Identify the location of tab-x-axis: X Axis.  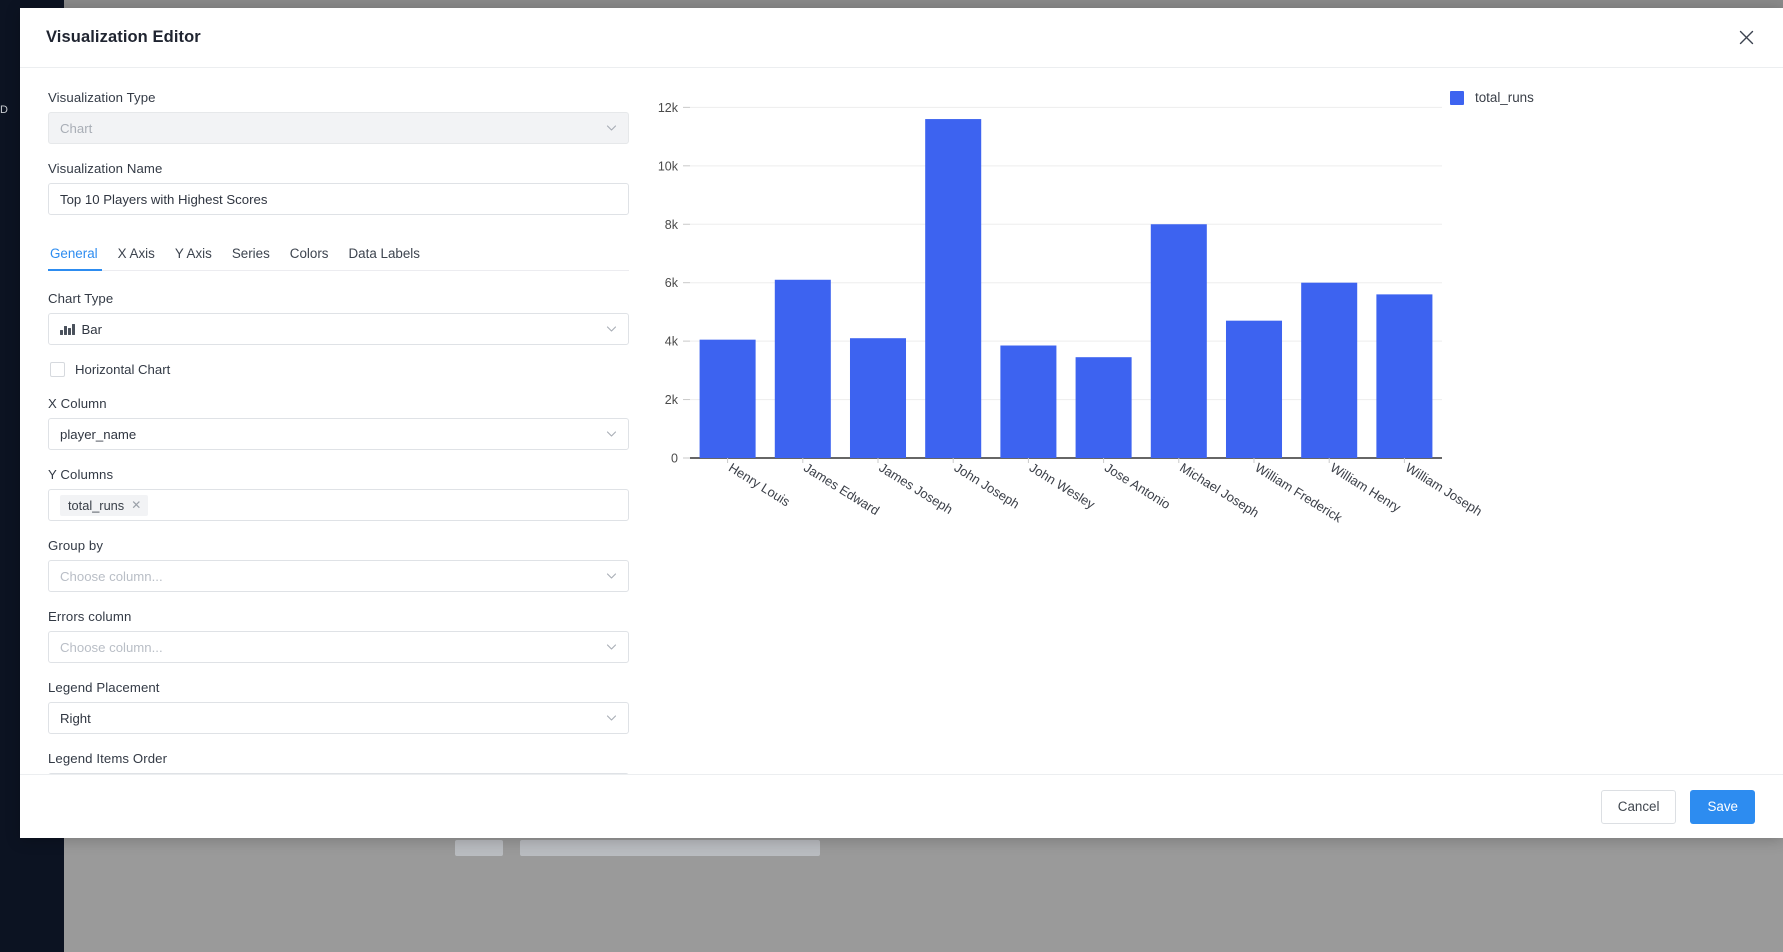
(136, 258).